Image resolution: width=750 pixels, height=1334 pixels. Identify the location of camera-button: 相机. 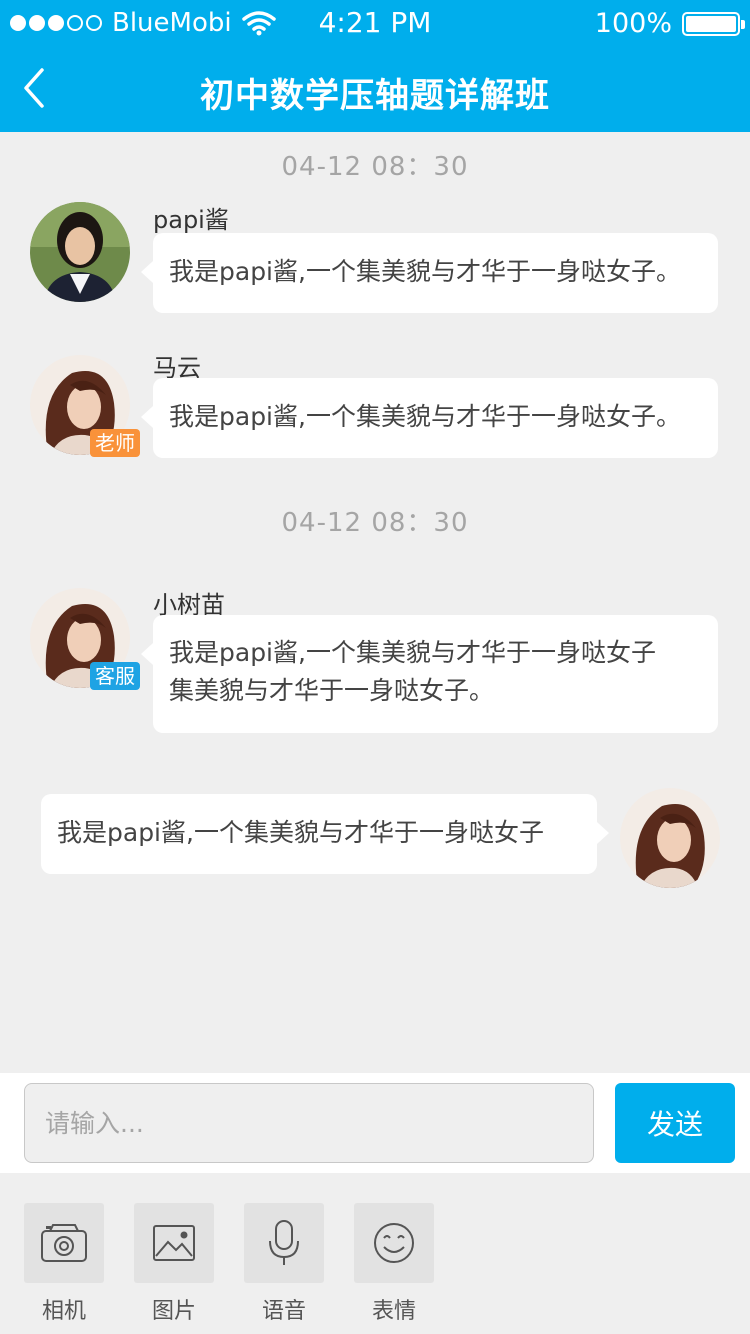
(64, 1264).